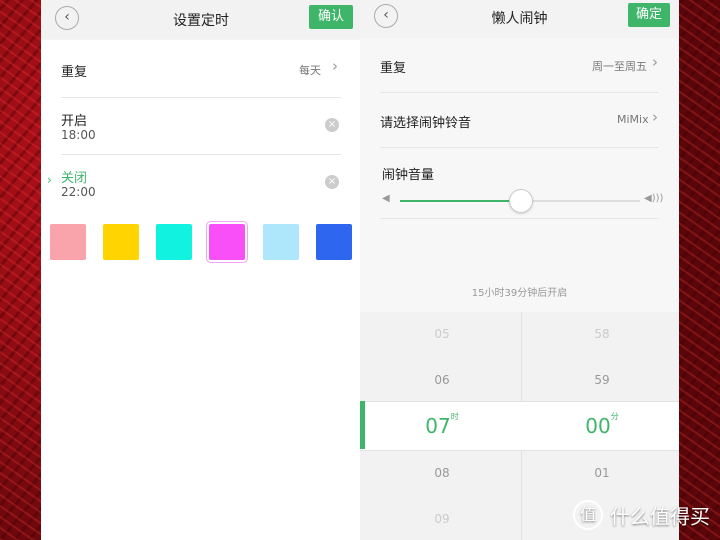 The height and width of the screenshot is (540, 720). What do you see at coordinates (201, 19) in the screenshot?
I see `top-bar: ‹ 设置定时 确认` at bounding box center [201, 19].